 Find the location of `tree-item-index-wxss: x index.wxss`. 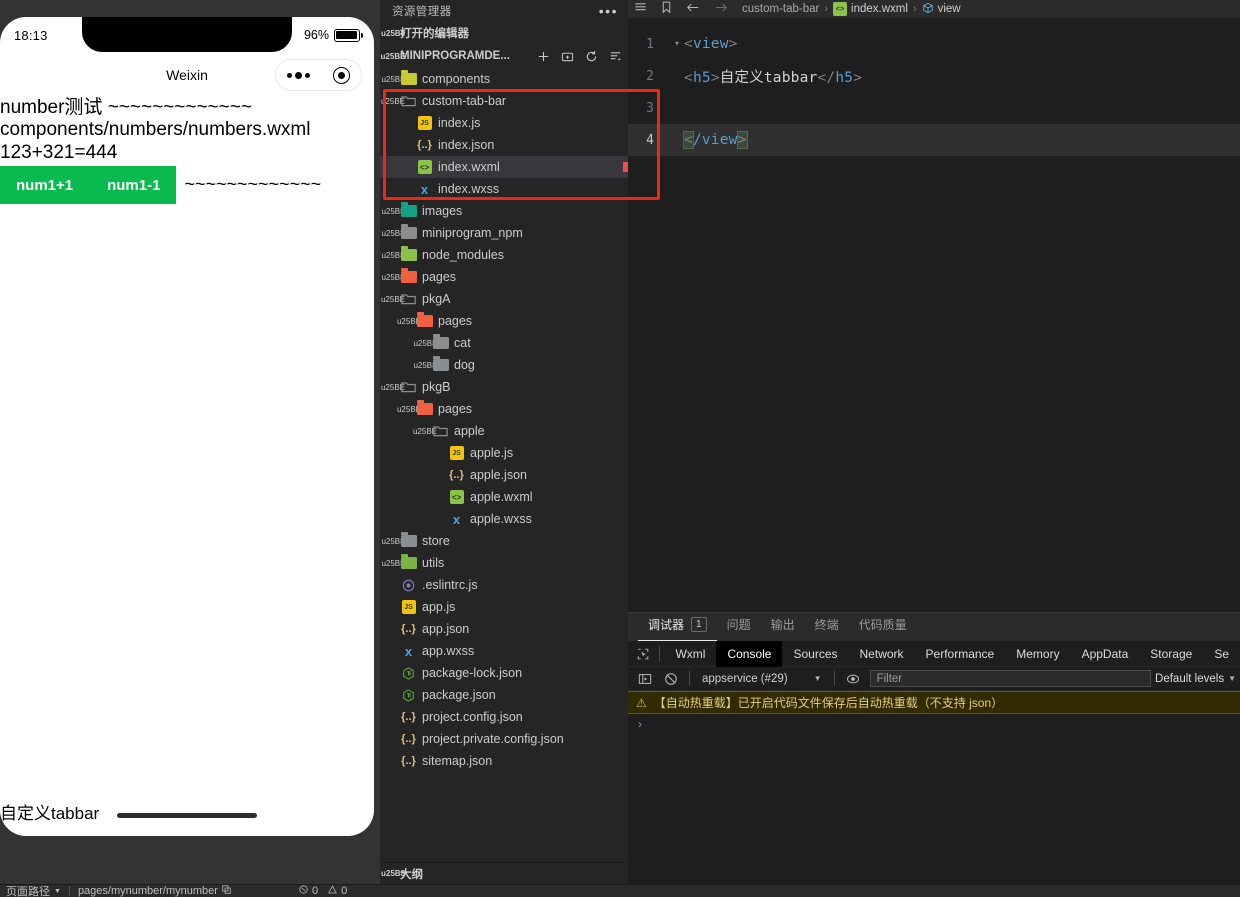

tree-item-index-wxss: x index.wxss is located at coordinates (504, 189).